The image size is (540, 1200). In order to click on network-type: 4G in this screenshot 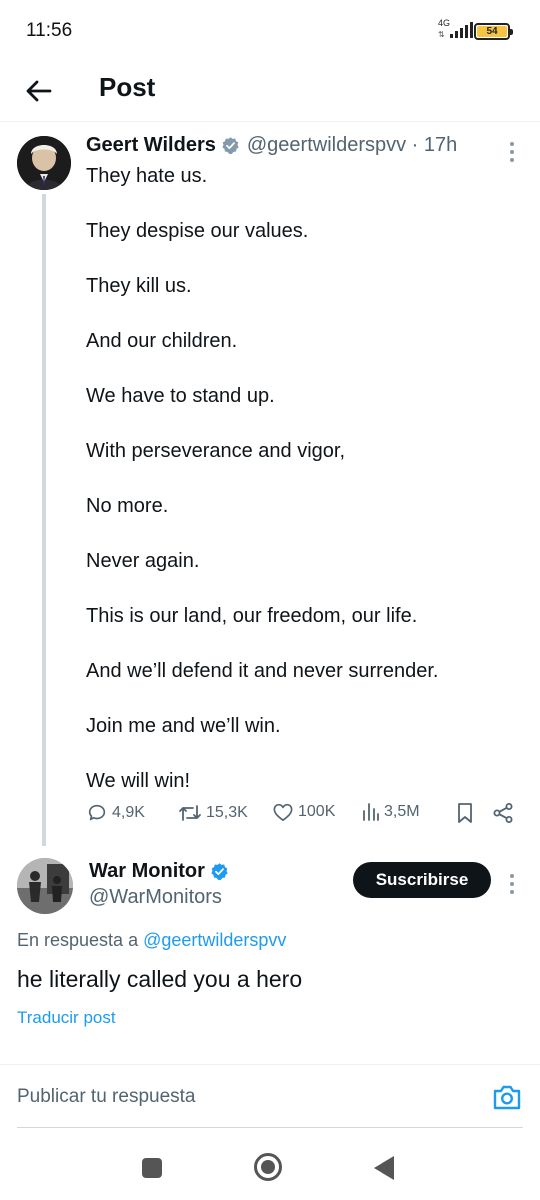, I will do `click(444, 23)`.